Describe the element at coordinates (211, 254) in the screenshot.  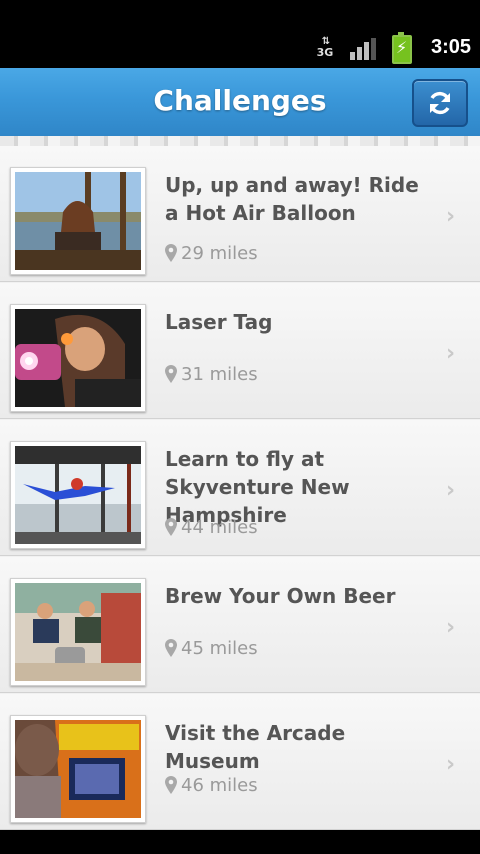
I see `challenge-distance: 29 miles` at that location.